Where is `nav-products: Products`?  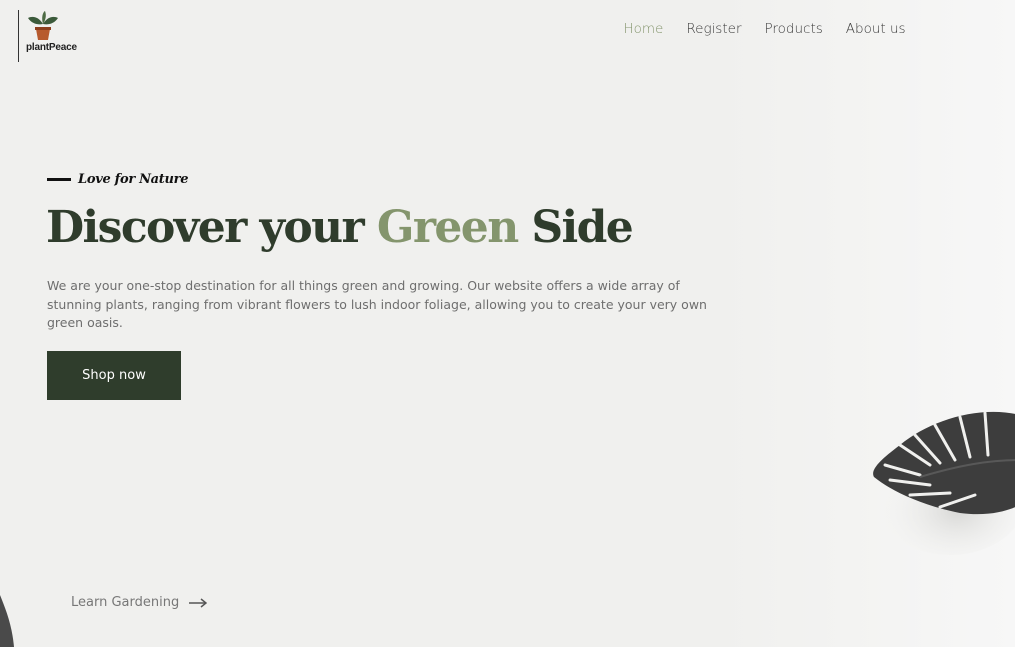
nav-products: Products is located at coordinates (793, 29).